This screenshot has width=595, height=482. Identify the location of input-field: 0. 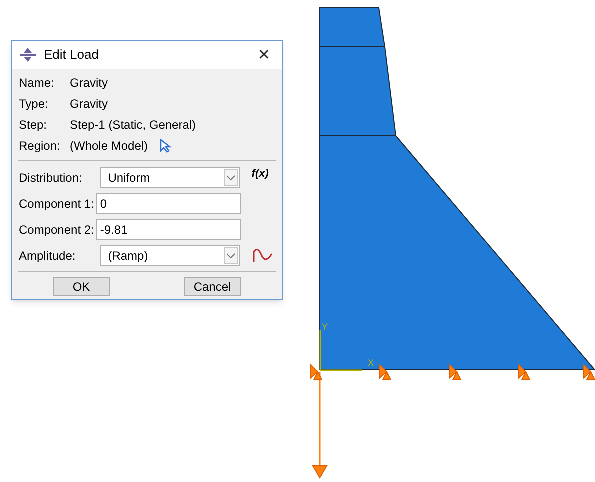
(168, 203).